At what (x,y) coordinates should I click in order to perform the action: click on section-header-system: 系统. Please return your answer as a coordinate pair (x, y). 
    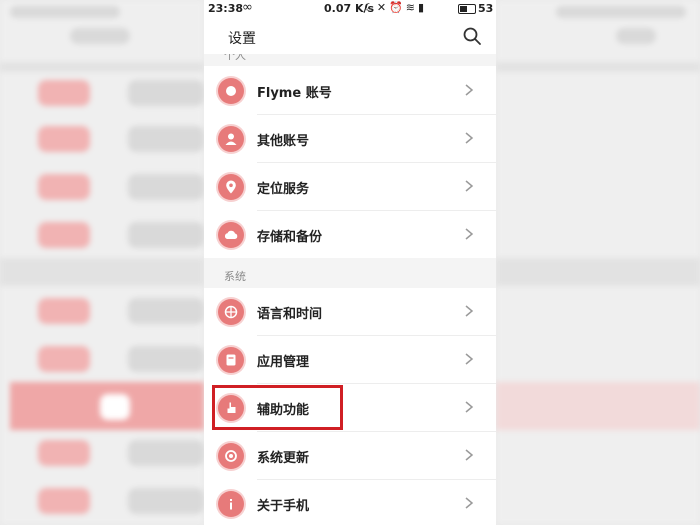
    Looking at the image, I should click on (350, 273).